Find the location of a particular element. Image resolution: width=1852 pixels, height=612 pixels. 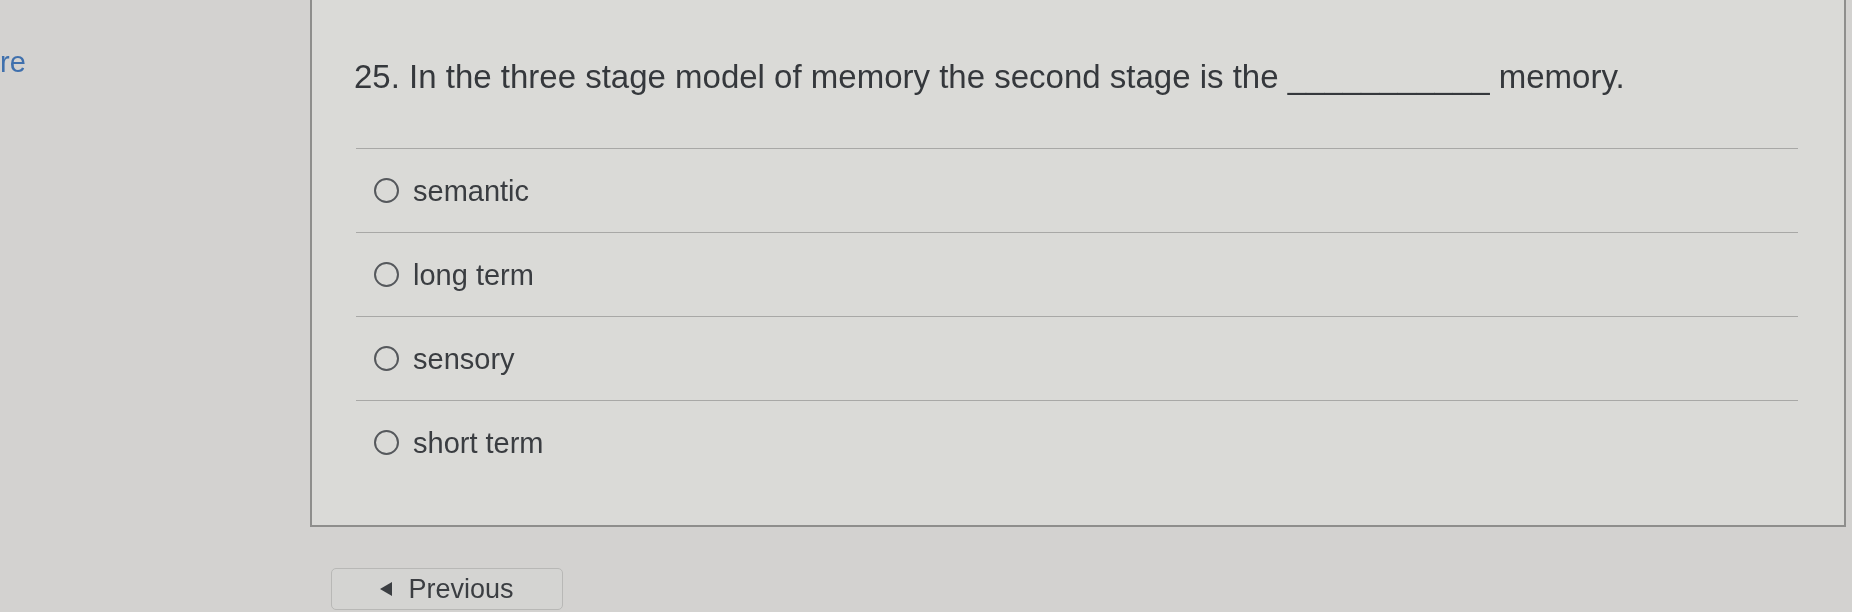

option-label: sensory is located at coordinates (464, 358).